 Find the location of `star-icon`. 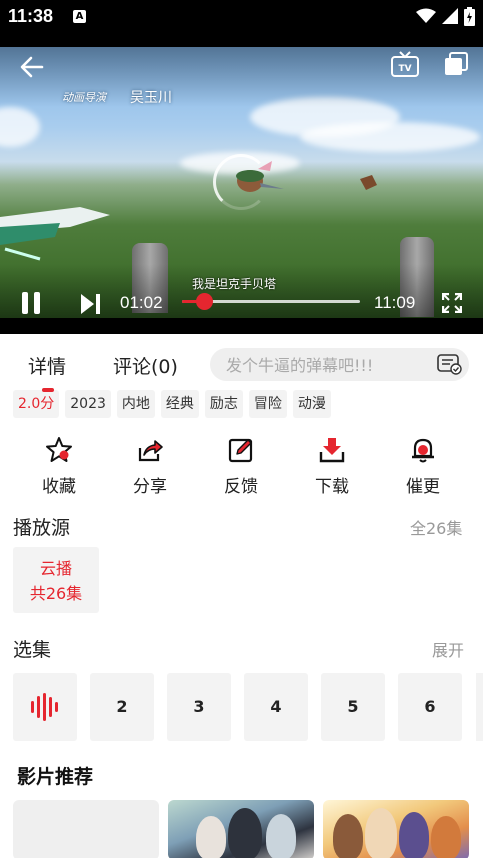

star-icon is located at coordinates (59, 449).